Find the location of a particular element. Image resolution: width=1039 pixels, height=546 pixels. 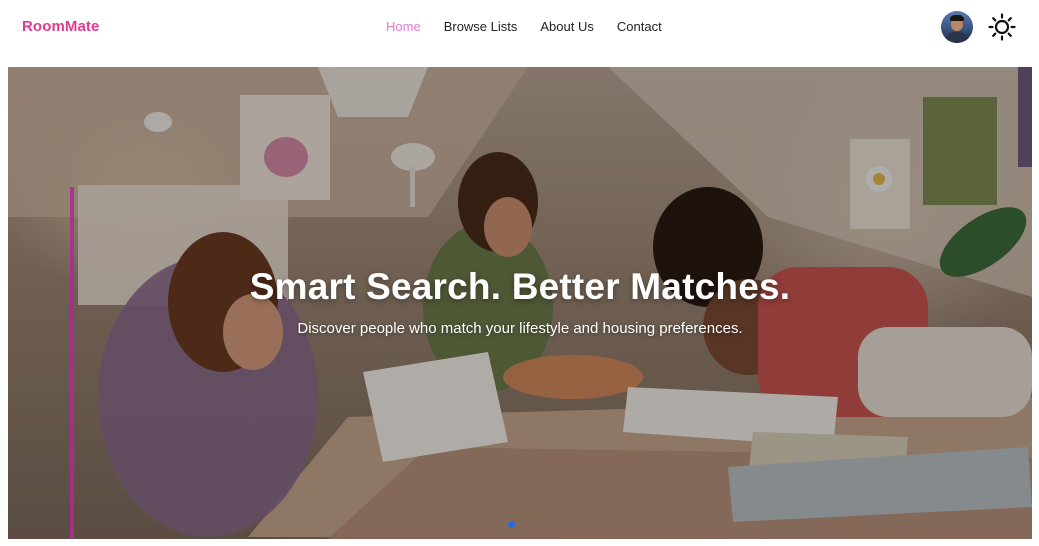

hero-title: Smart Search. Better Matches. is located at coordinates (520, 286).